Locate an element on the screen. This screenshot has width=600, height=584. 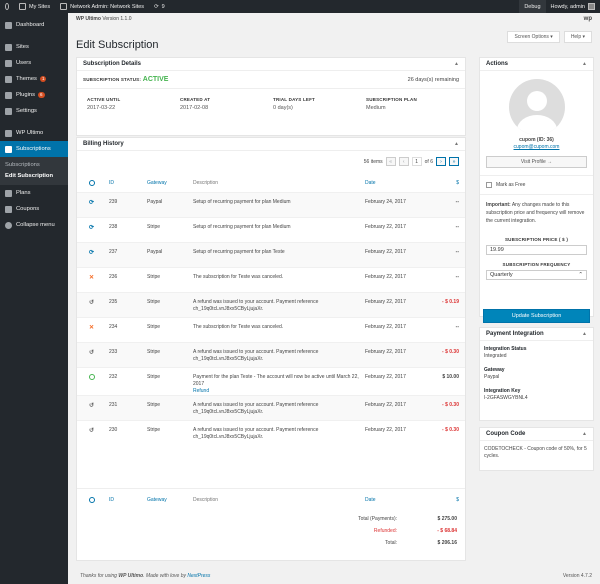
sidebar-item-themes: Themes 1 is located at coordinates (34, 79).